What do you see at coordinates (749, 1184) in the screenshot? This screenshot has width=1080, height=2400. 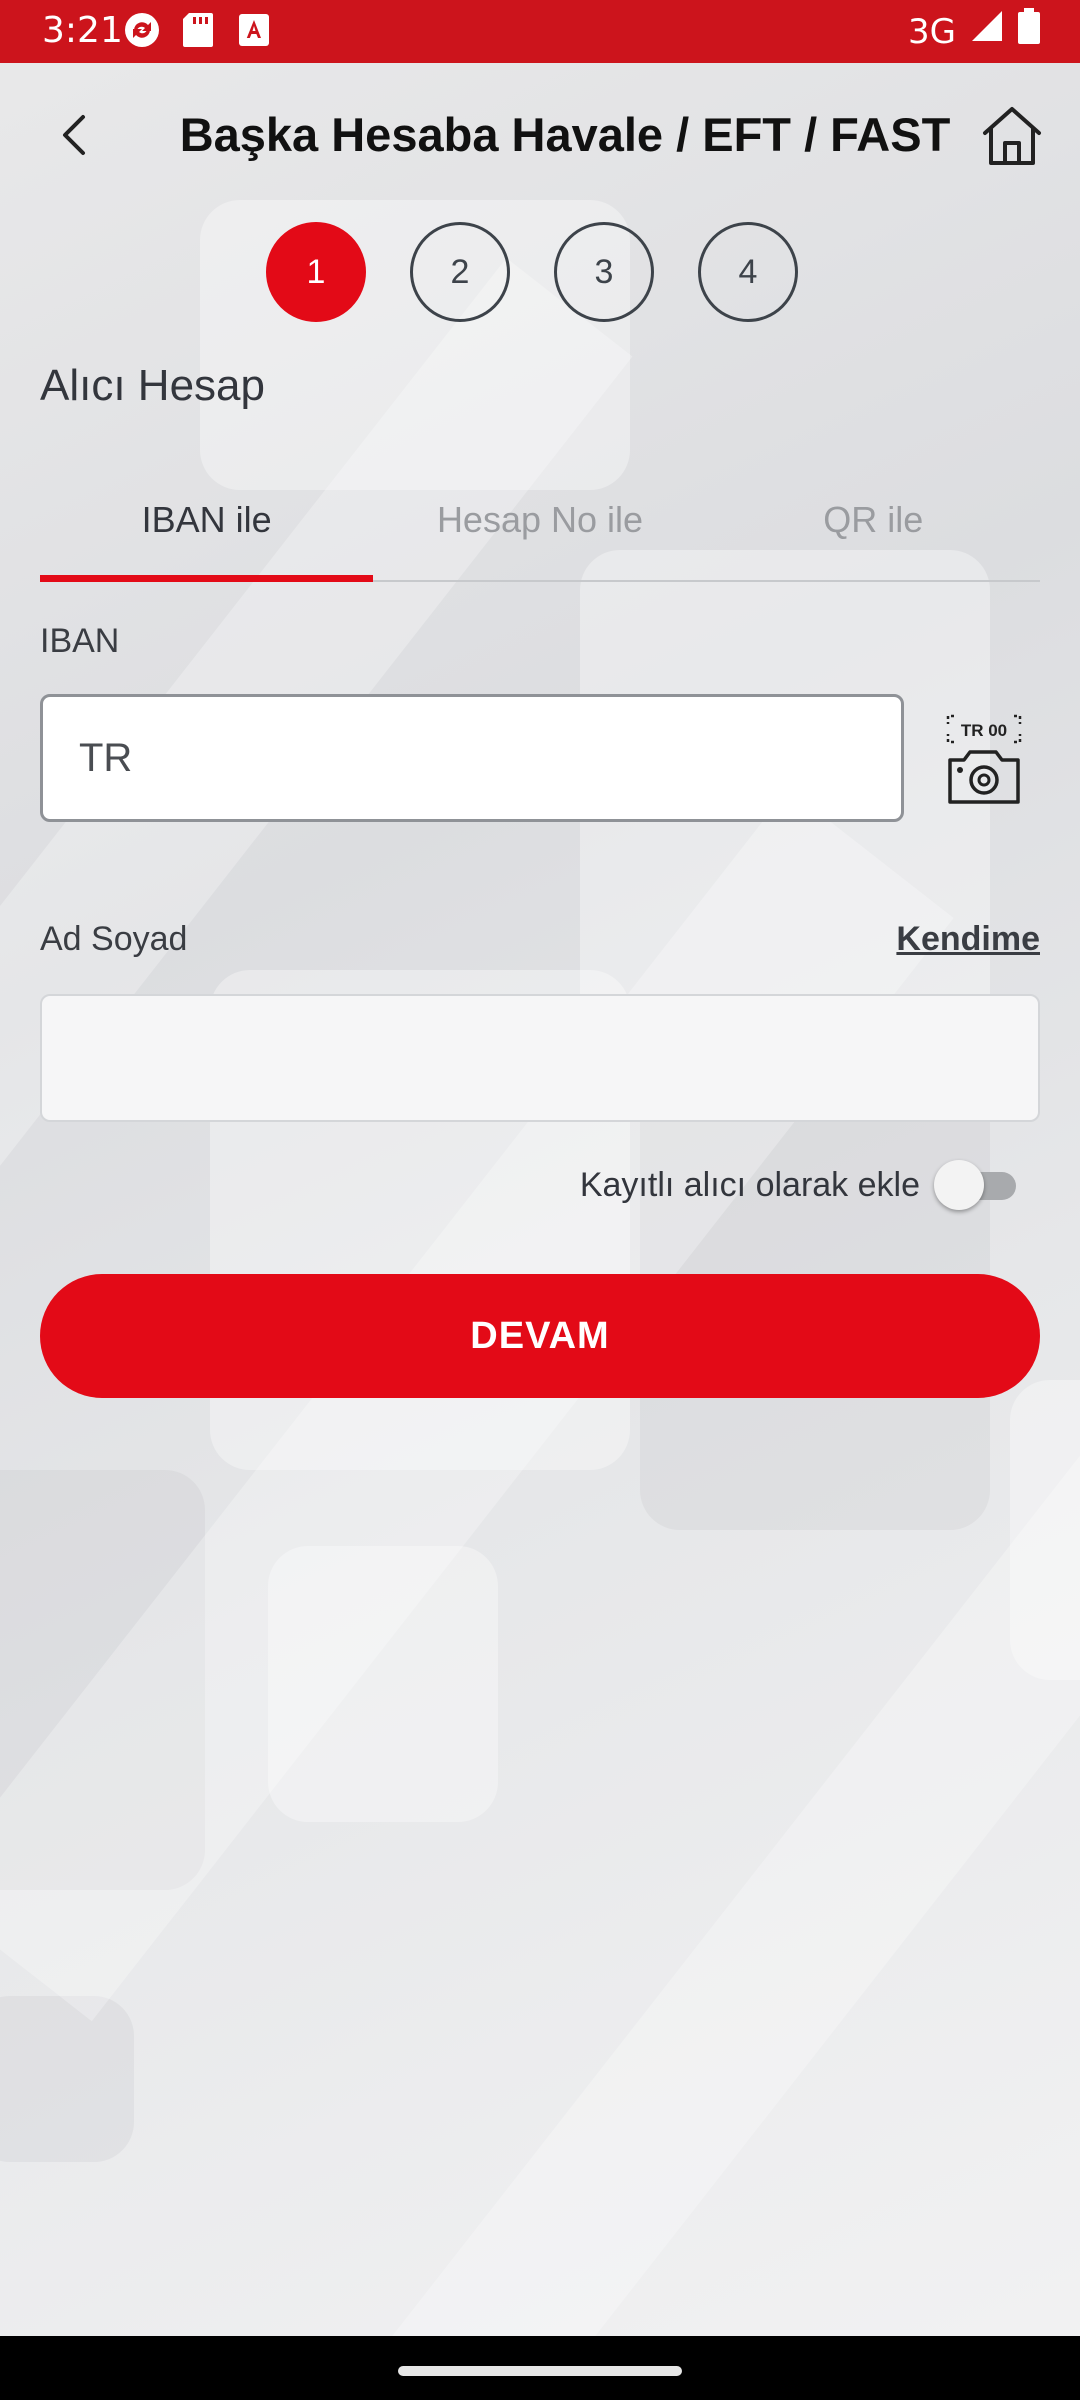 I see `save-recipient-label: Kayıtlı alıcı olarak ekle` at bounding box center [749, 1184].